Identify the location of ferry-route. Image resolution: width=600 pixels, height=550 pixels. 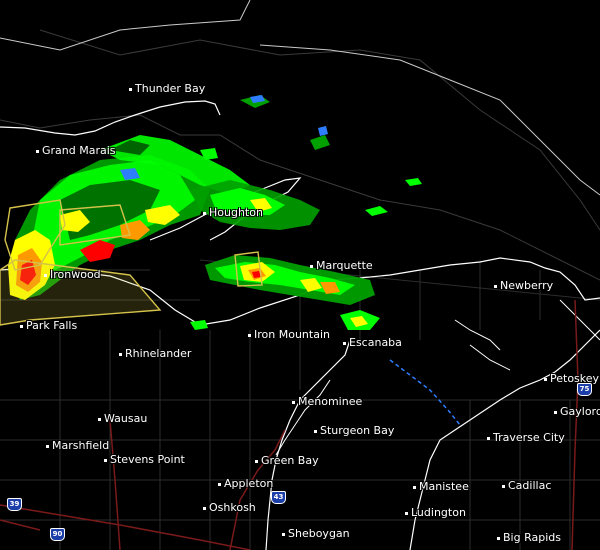
(425, 392).